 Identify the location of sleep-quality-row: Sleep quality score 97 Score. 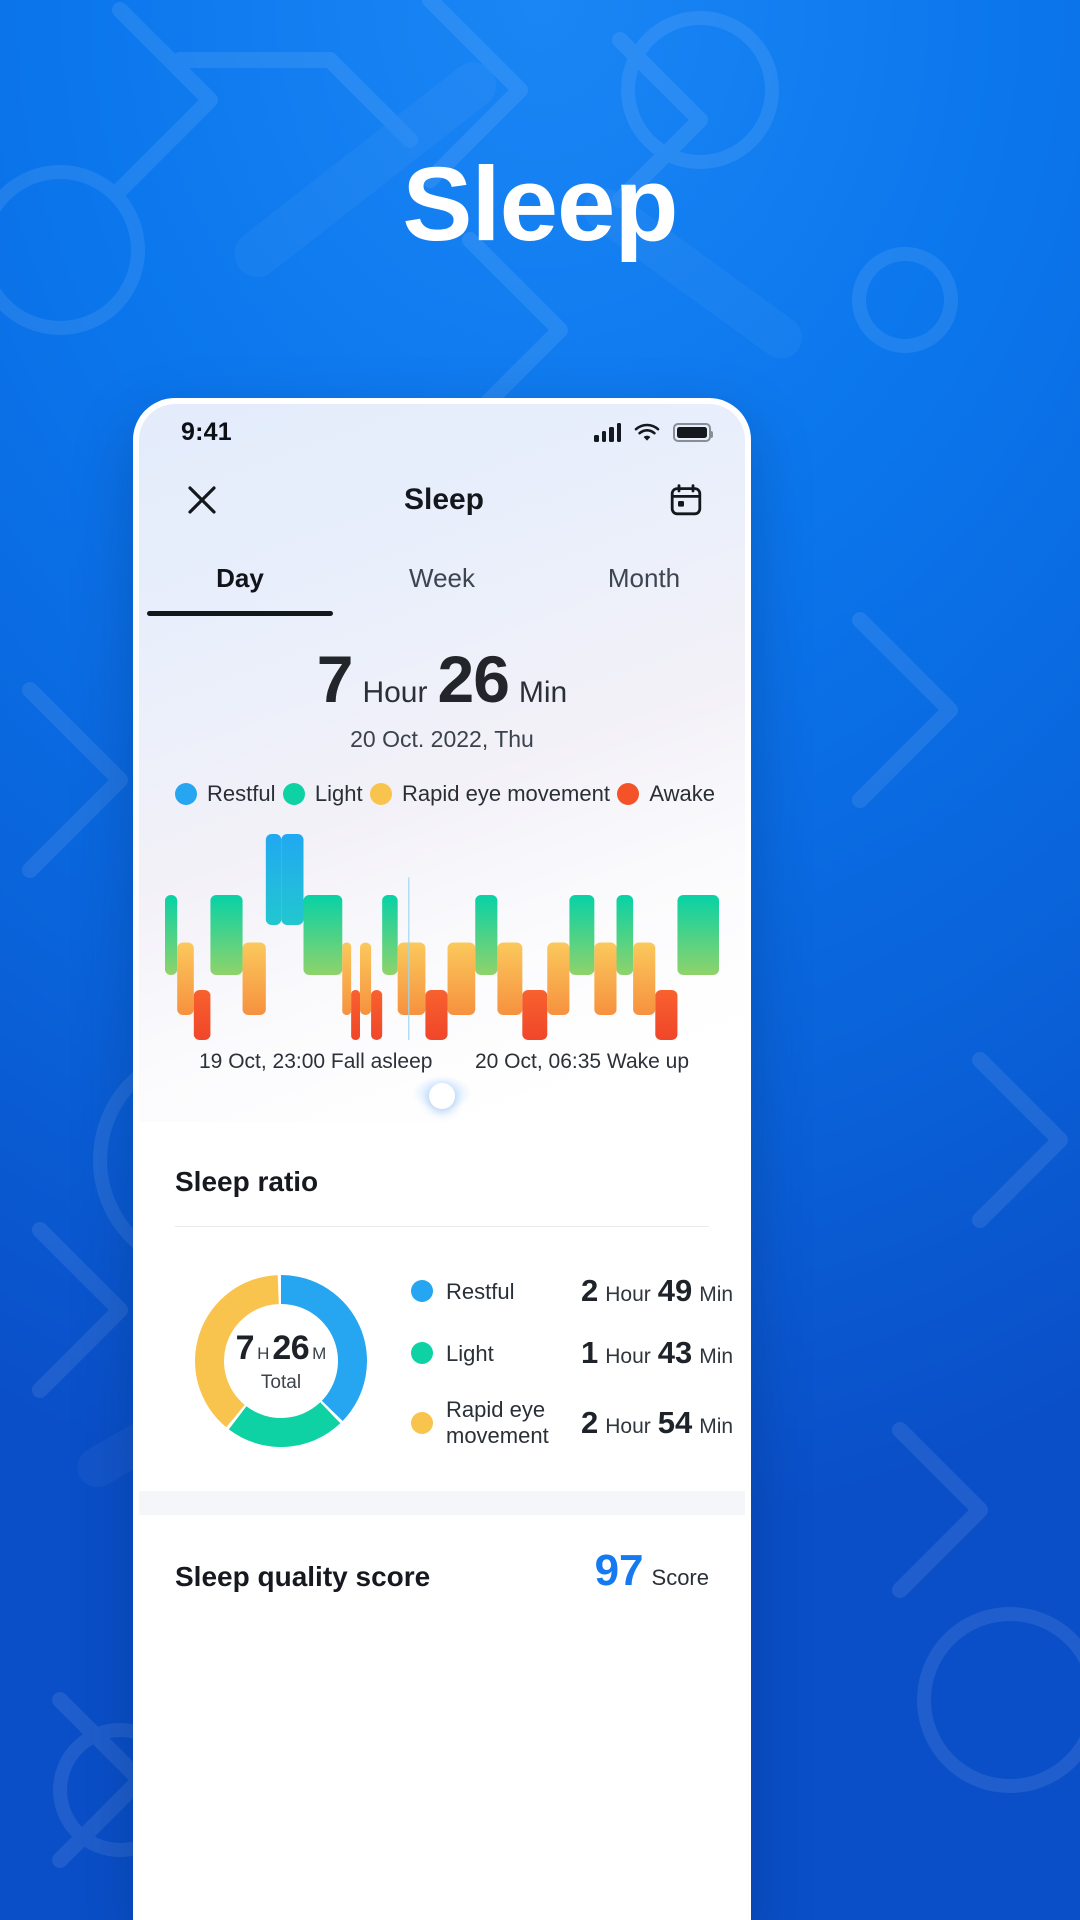
(442, 1554).